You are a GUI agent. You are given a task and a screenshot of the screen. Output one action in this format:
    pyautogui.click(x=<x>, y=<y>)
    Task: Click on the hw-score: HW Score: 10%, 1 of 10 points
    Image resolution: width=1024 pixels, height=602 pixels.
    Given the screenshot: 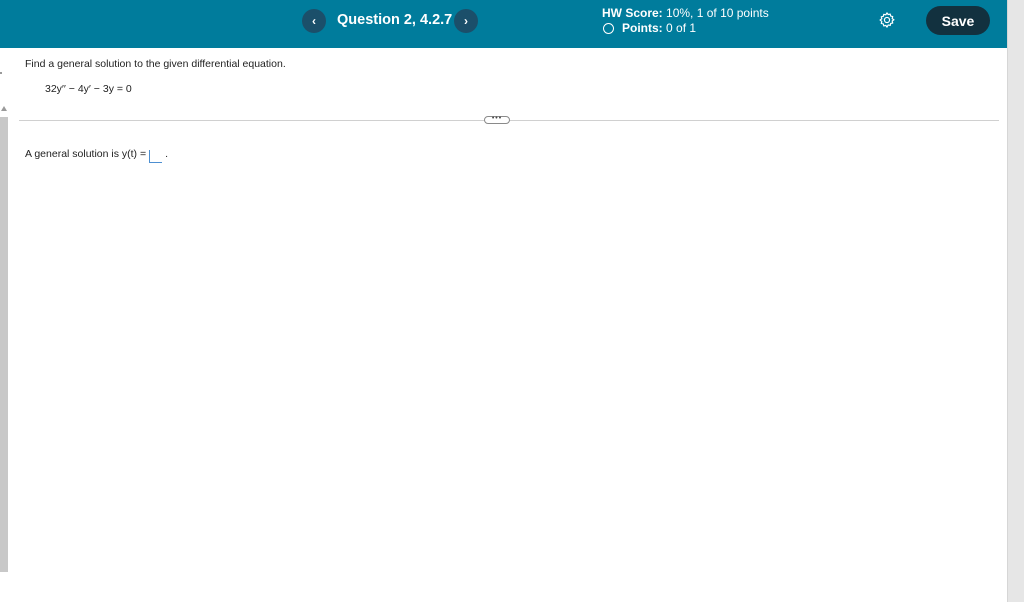 What is the action you would take?
    pyautogui.click(x=685, y=13)
    